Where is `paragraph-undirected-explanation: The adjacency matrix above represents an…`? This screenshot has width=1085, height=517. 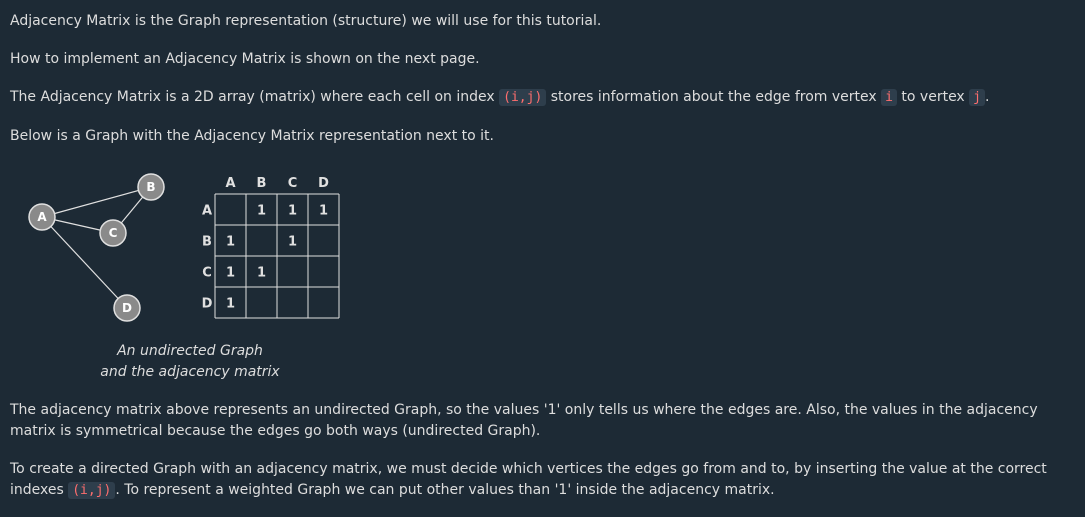
paragraph-undirected-explanation: The adjacency matrix above represents an… is located at coordinates (524, 420).